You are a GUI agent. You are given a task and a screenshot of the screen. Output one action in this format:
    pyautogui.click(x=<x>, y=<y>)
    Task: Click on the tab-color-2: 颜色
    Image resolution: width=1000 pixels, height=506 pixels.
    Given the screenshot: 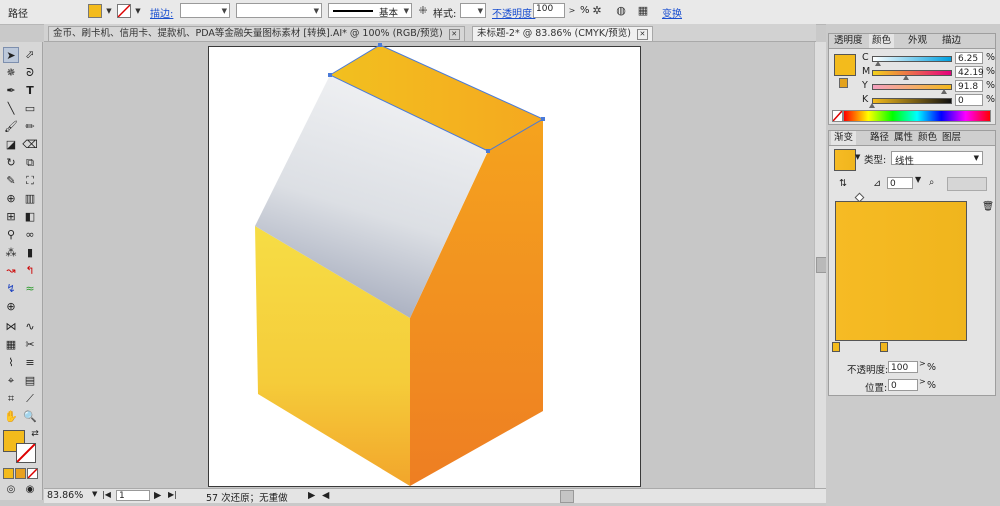 What is the action you would take?
    pyautogui.click(x=927, y=138)
    